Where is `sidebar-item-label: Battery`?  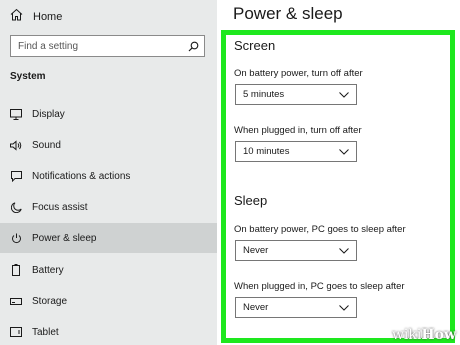 sidebar-item-label: Battery is located at coordinates (48, 270).